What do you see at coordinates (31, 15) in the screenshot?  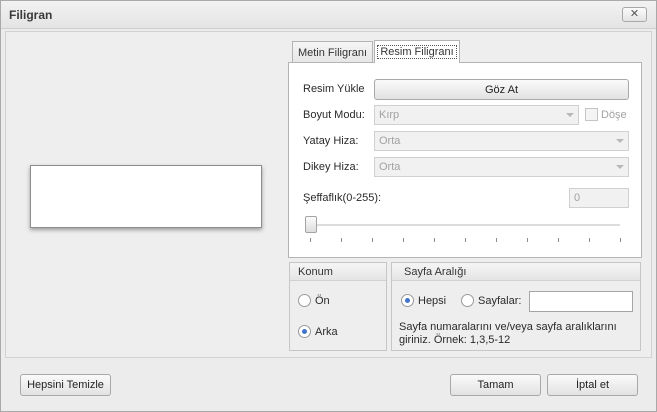 I see `window-title: Filigran` at bounding box center [31, 15].